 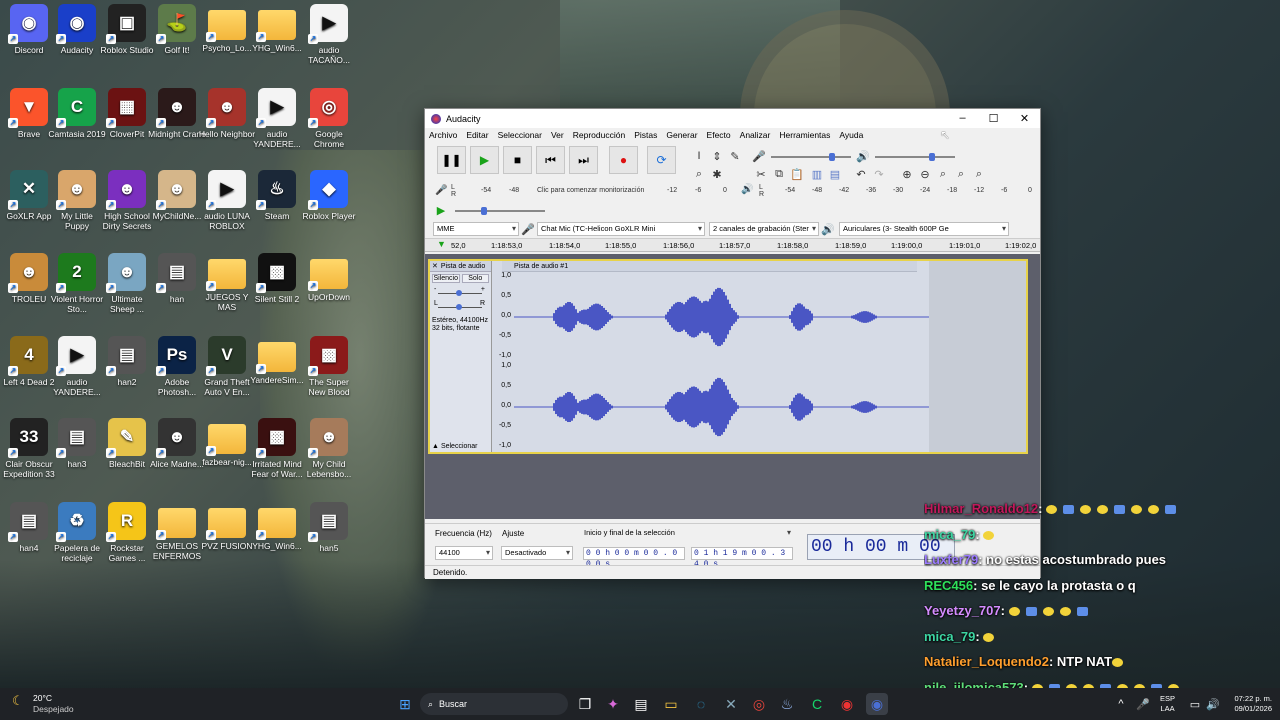 What do you see at coordinates (721, 362) in the screenshot?
I see `waveform` at bounding box center [721, 362].